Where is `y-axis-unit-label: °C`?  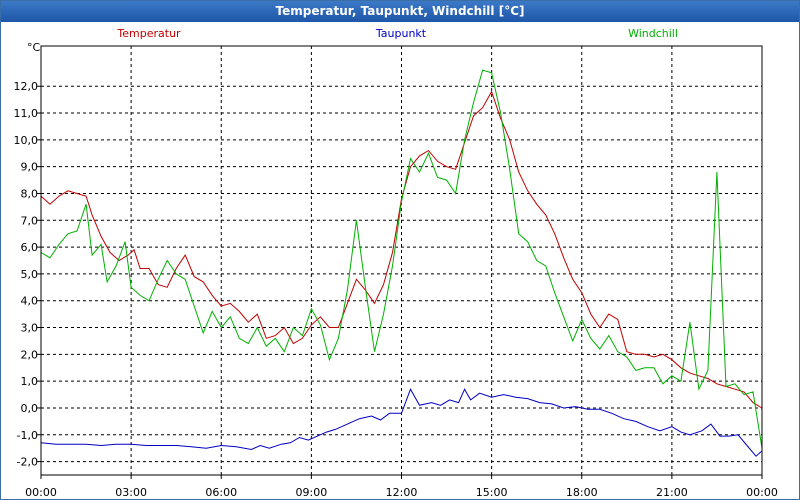 y-axis-unit-label: °C is located at coordinates (34, 47).